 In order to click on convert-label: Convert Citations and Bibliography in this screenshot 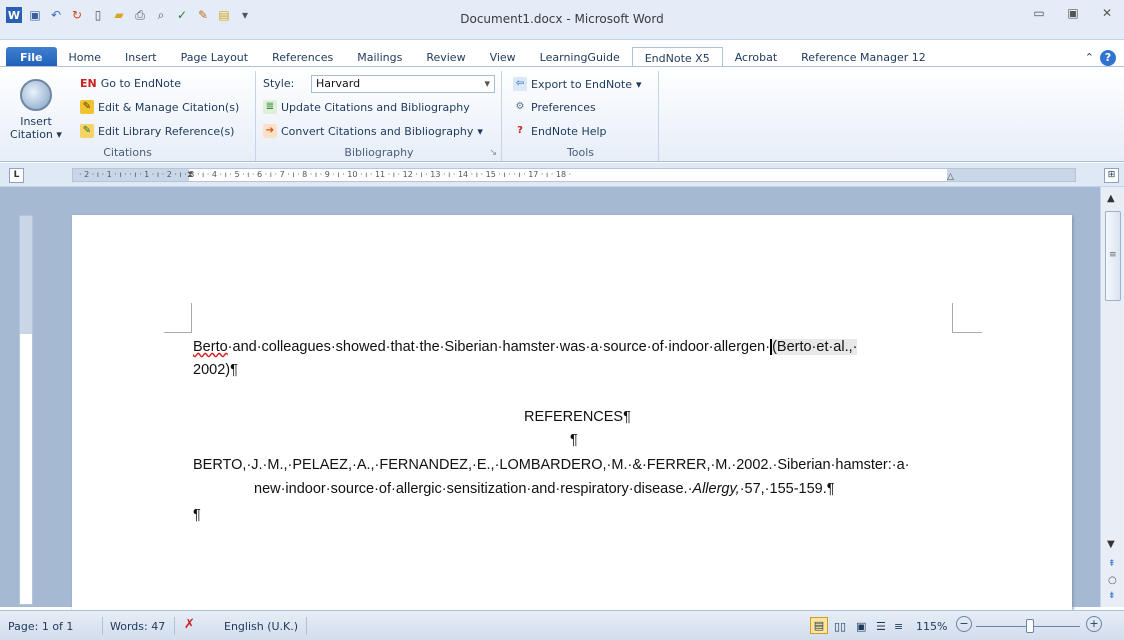, I will do `click(377, 131)`.